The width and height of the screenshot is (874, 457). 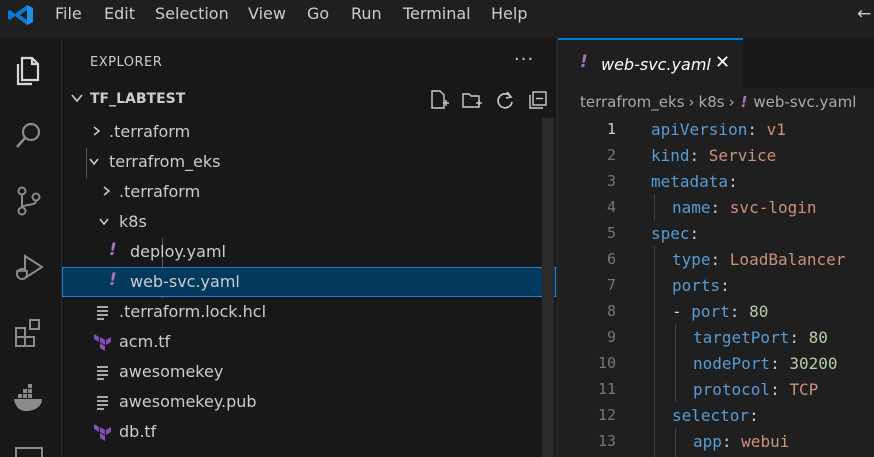 What do you see at coordinates (538, 100) in the screenshot?
I see `collapse-all-icon` at bounding box center [538, 100].